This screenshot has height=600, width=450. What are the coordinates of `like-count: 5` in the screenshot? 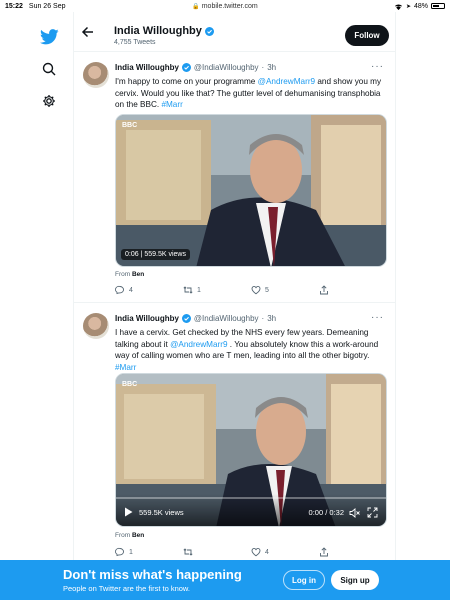 It's located at (267, 290).